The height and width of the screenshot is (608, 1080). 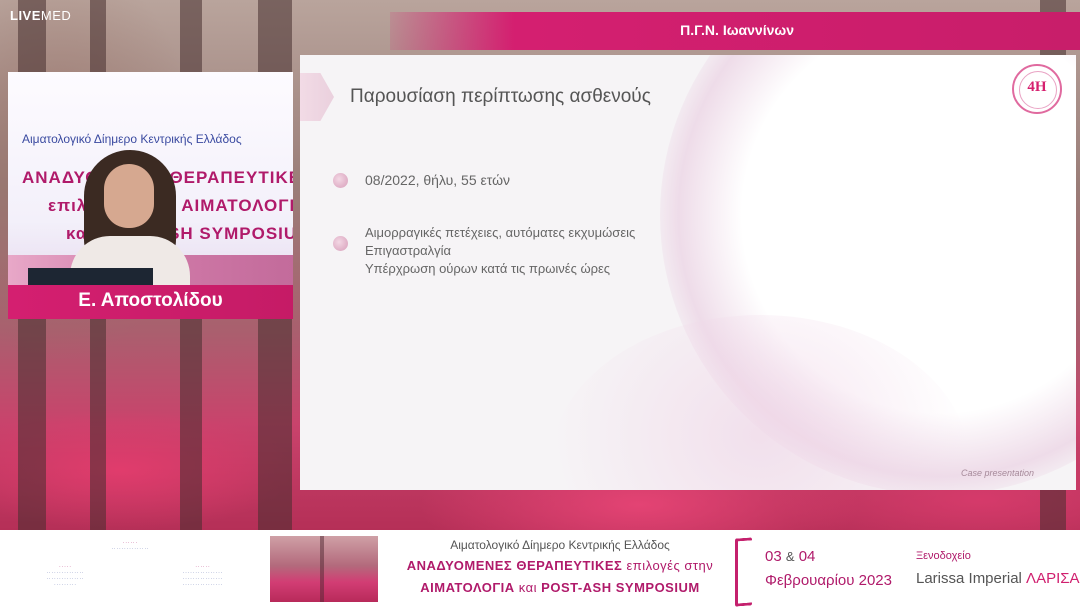 What do you see at coordinates (743, 572) in the screenshot?
I see `banner-page-edge` at bounding box center [743, 572].